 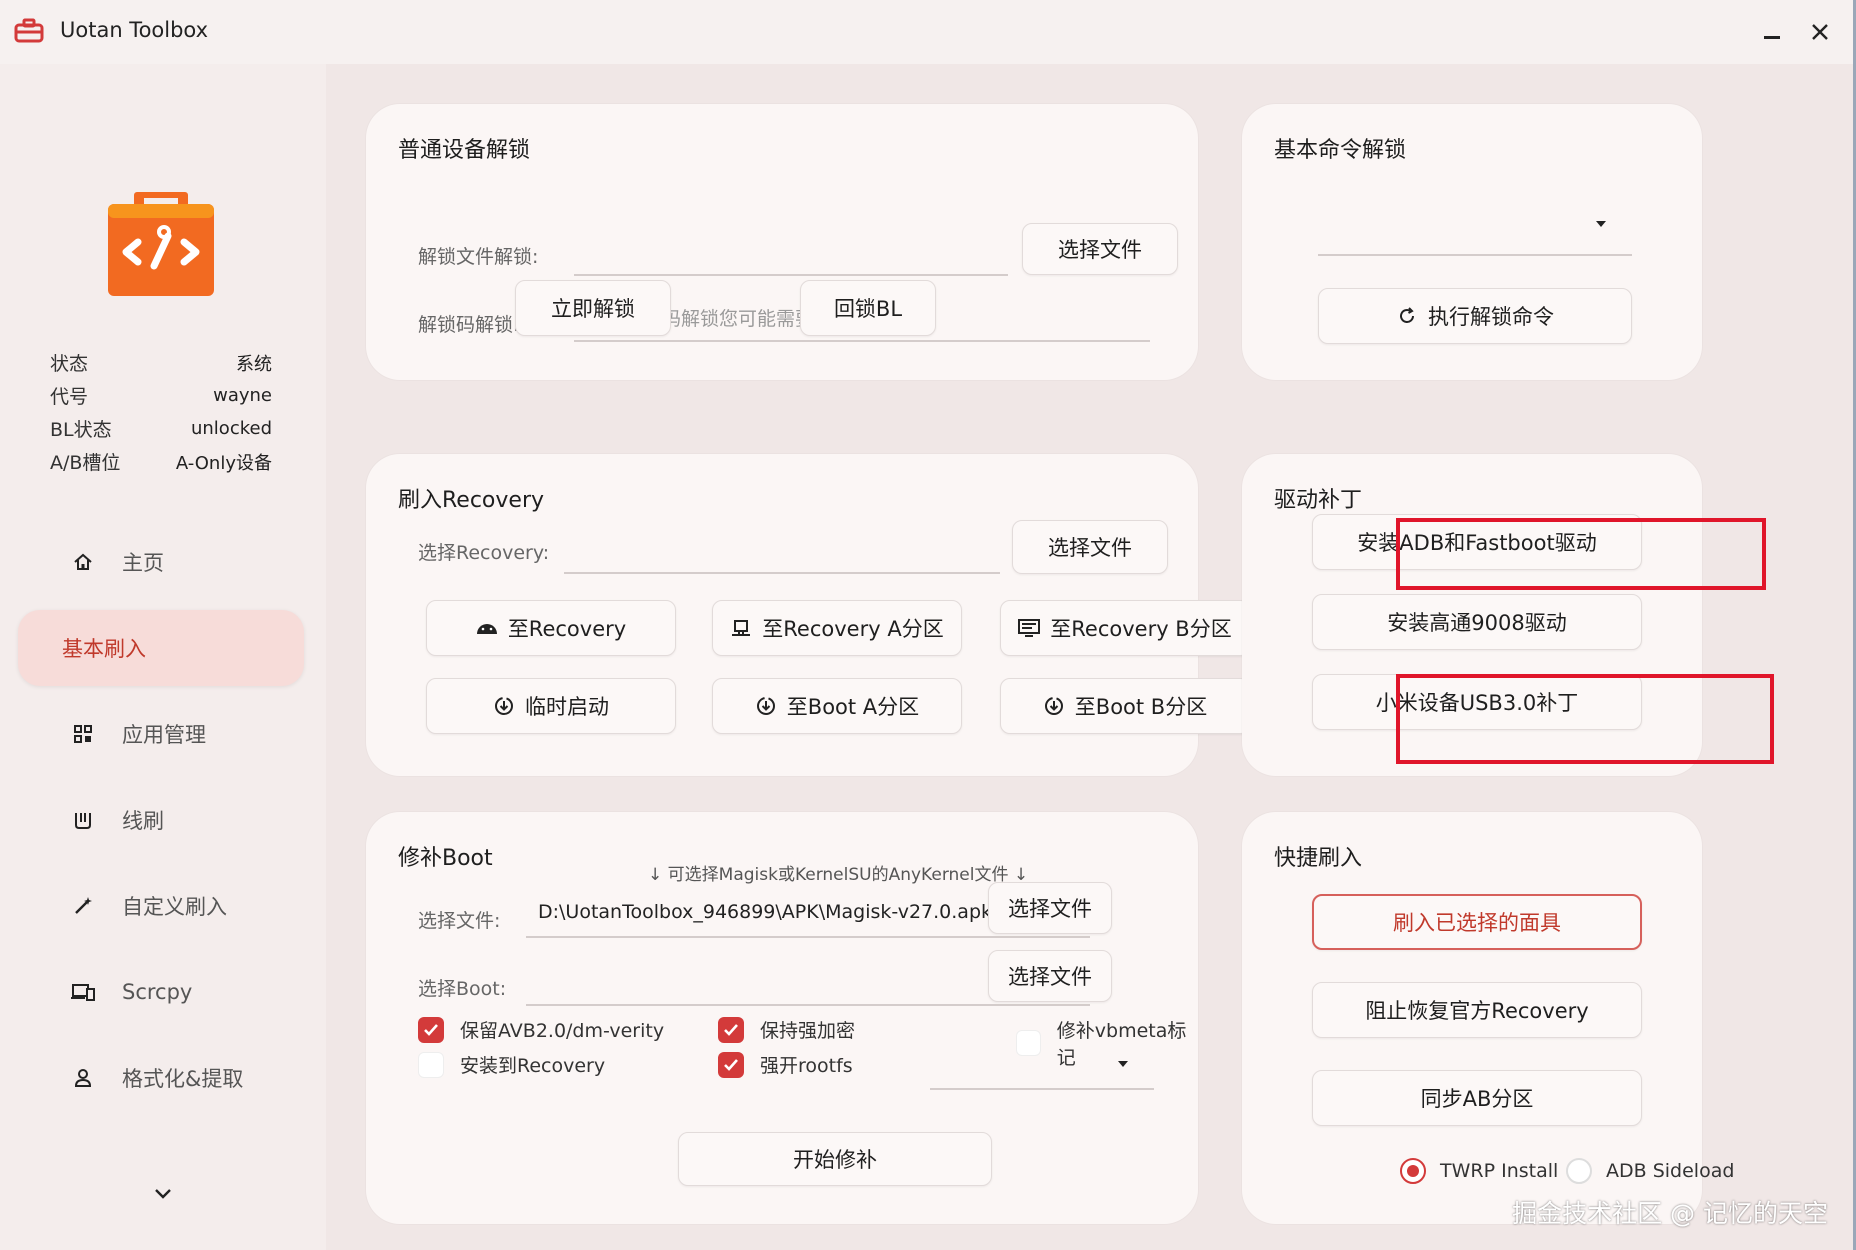 What do you see at coordinates (161, 429) in the screenshot?
I see `status-row-bl: BL状态 unlocked` at bounding box center [161, 429].